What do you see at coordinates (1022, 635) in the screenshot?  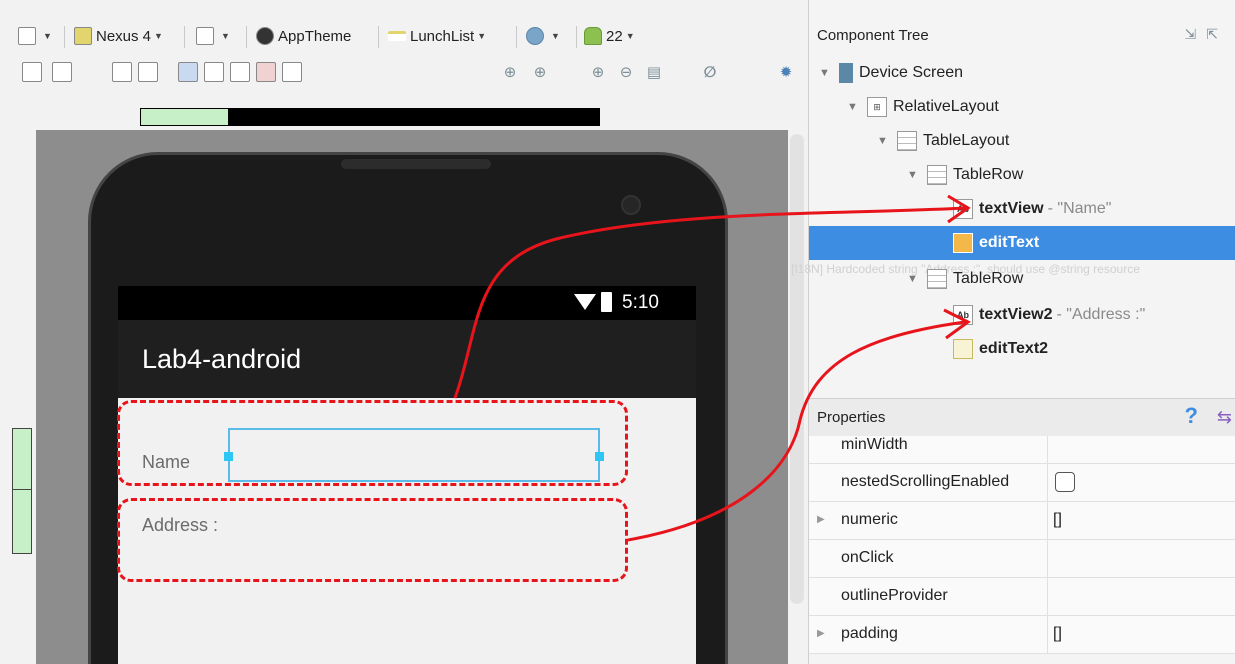 I see `property-row: ▶ padding []` at bounding box center [1022, 635].